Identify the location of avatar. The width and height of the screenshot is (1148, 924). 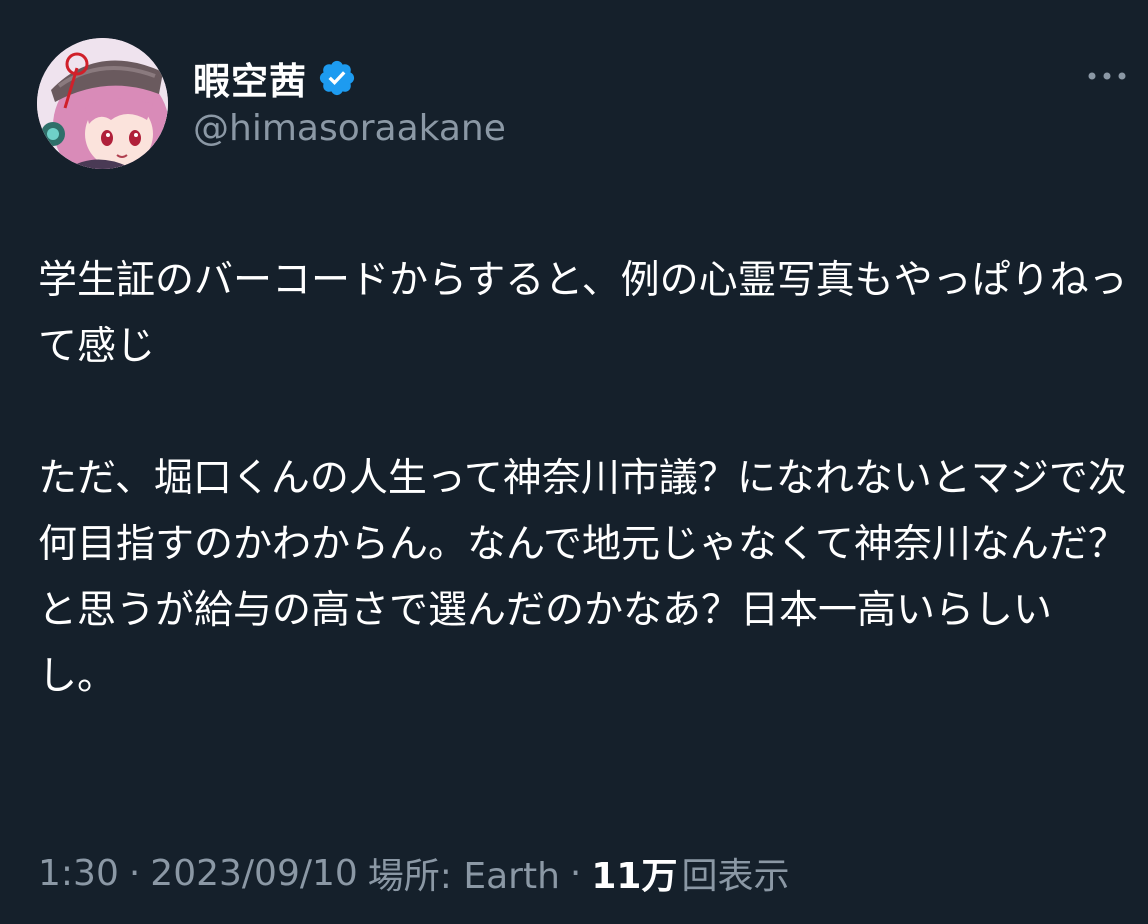
(102, 103).